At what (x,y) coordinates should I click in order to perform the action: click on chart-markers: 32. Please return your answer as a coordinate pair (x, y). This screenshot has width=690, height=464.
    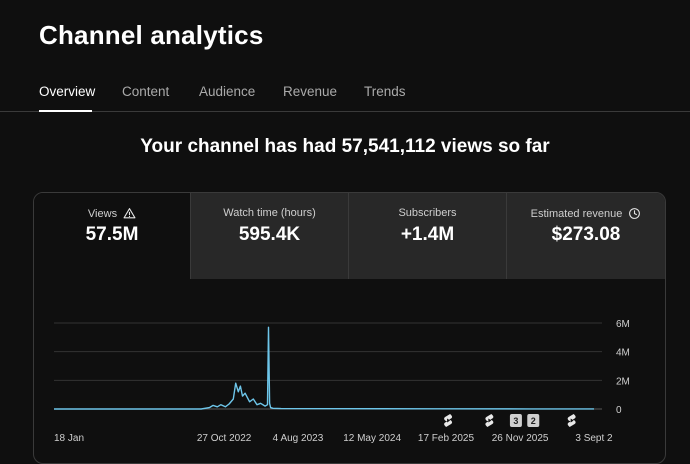
    Looking at the image, I should click on (510, 420).